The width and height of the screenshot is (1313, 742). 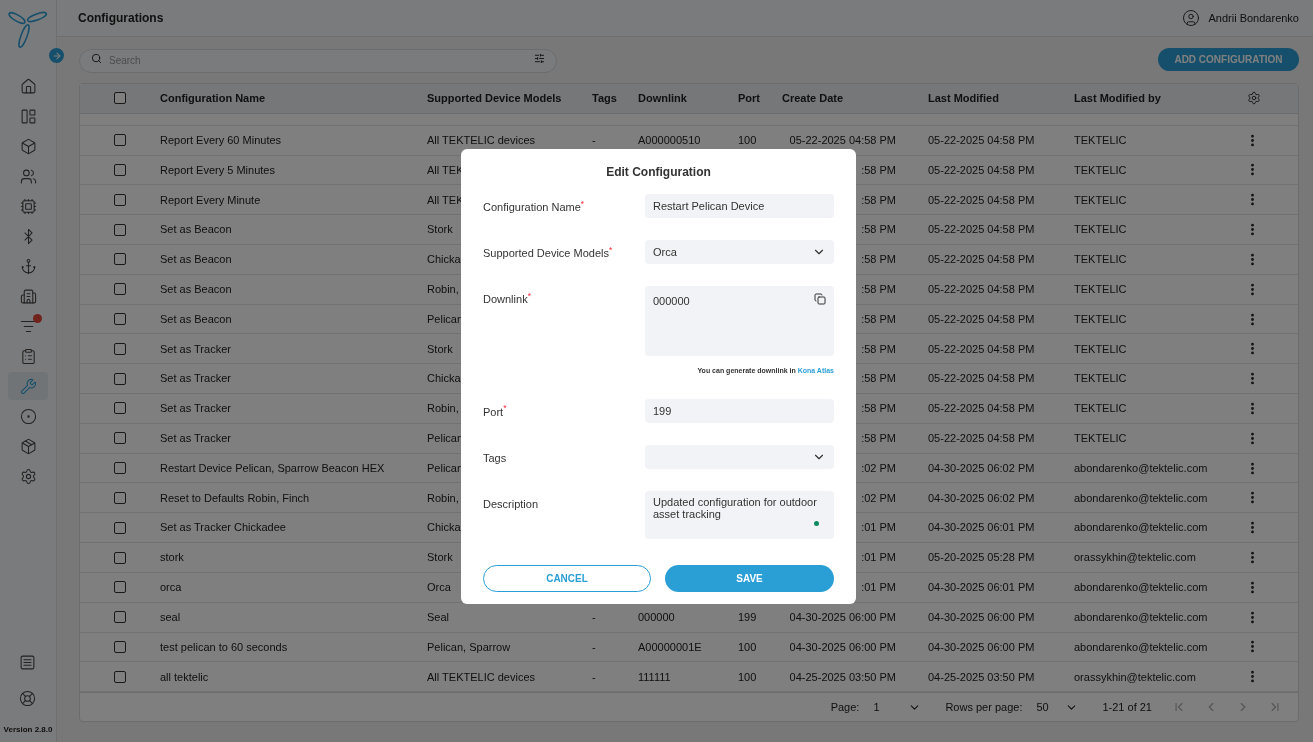 I want to click on version-label: Version 2.8.0, so click(x=28, y=730).